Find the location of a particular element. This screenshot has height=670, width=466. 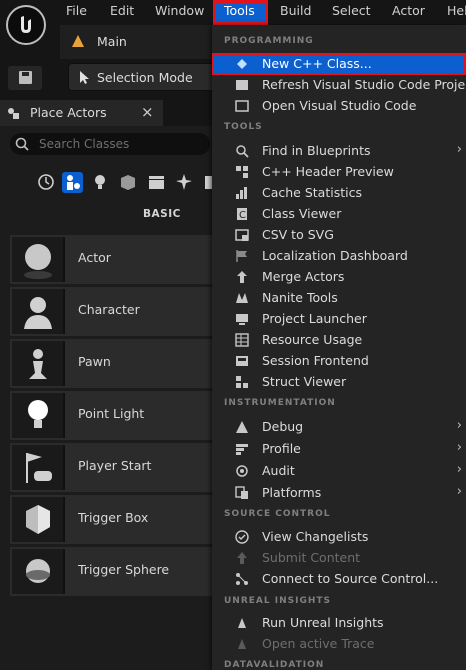

menu-item-label: CSV to SVG is located at coordinates (298, 234).